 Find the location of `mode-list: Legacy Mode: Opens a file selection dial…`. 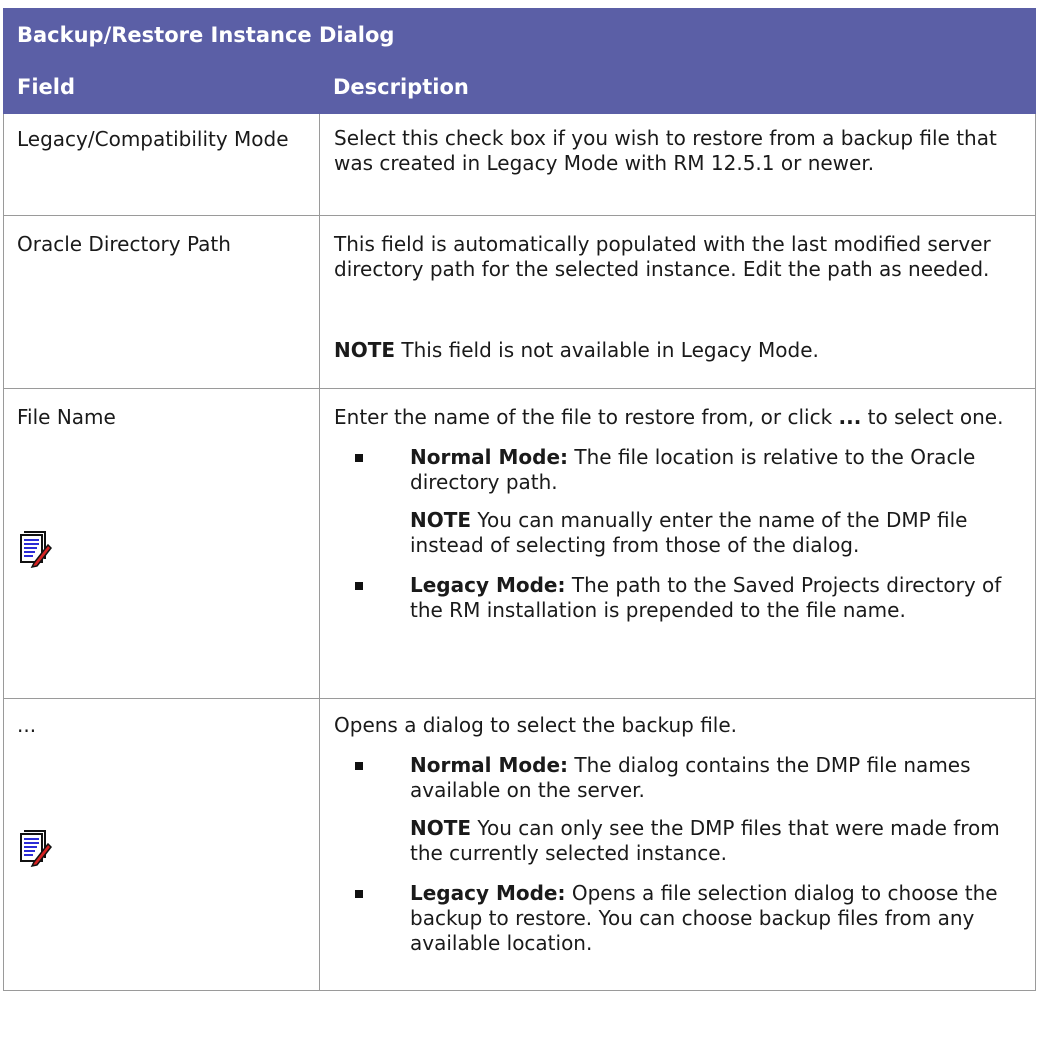

mode-list: Legacy Mode: Opens a file selection dial… is located at coordinates (671, 918).